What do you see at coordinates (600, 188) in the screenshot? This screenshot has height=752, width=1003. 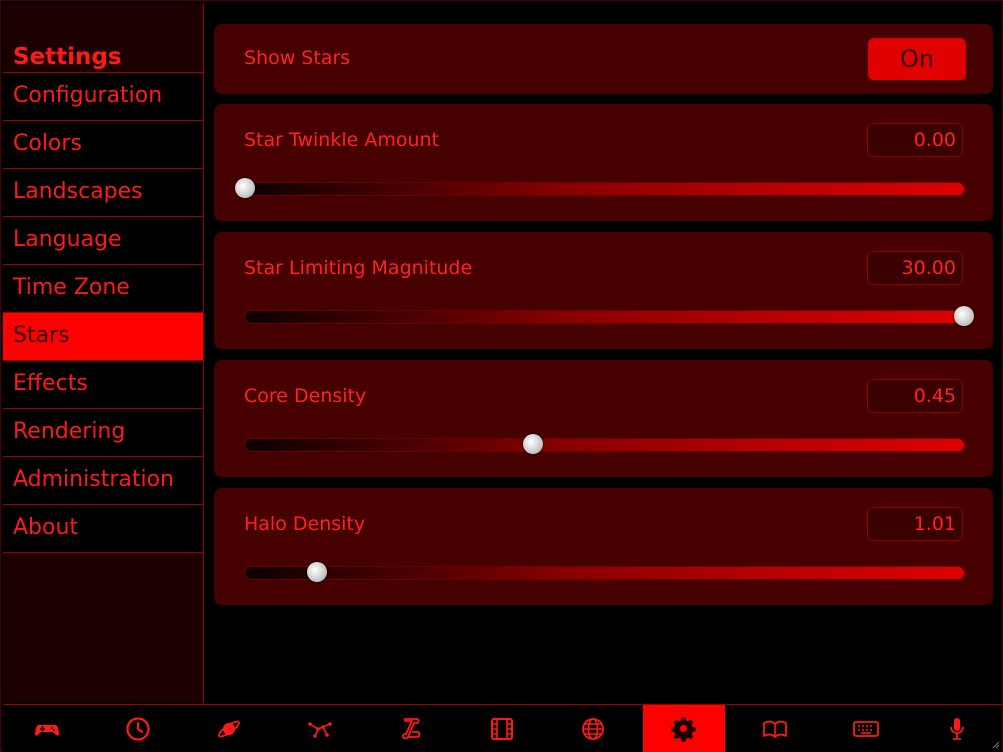 I see `star-twinkle-slider-track` at bounding box center [600, 188].